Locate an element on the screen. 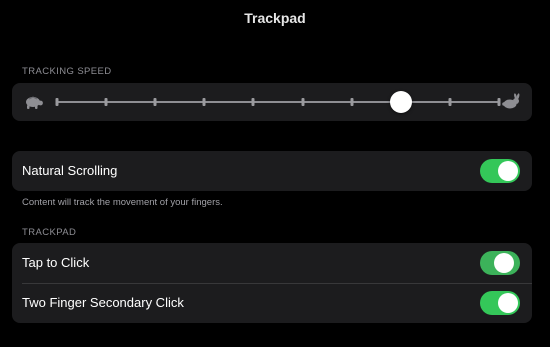 This screenshot has height=347, width=550. tap-to-click-toggle is located at coordinates (500, 263).